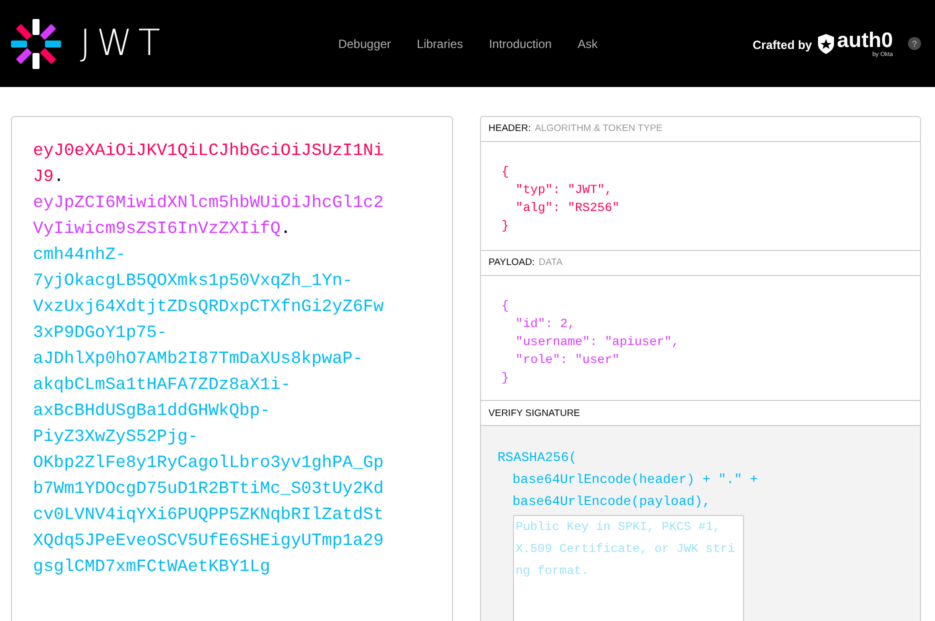 This screenshot has width=935, height=621. Describe the element at coordinates (864, 41) in the screenshot. I see `brand-name: auth0` at that location.